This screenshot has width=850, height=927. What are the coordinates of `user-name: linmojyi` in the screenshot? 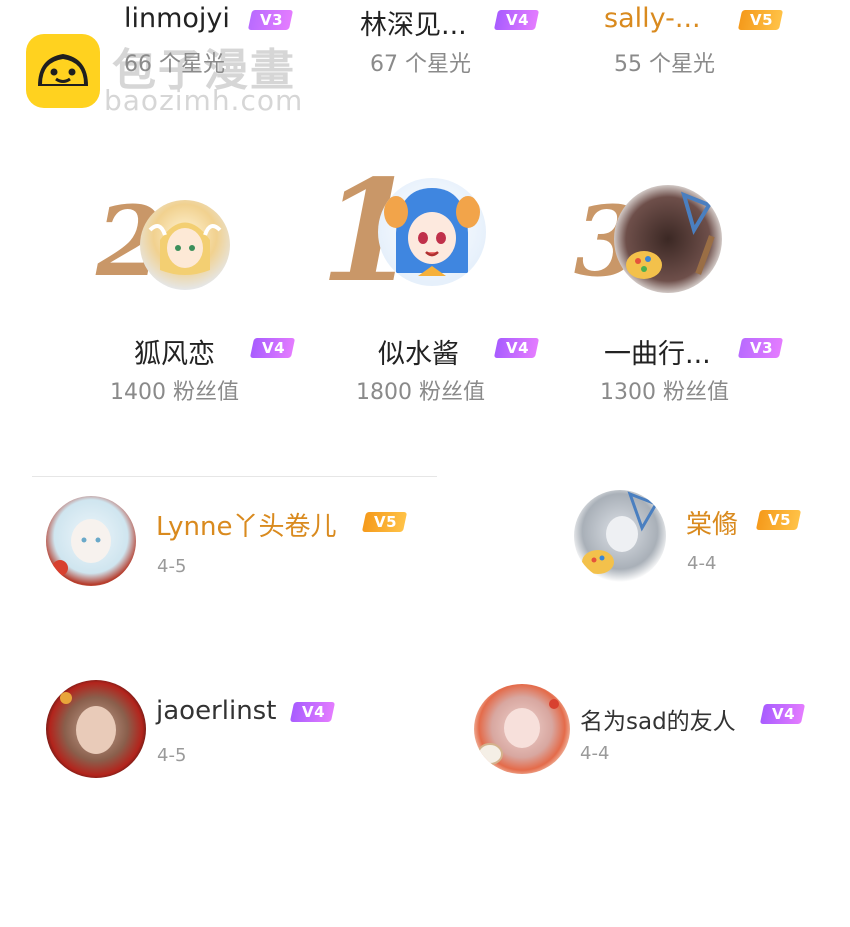 It's located at (177, 18).